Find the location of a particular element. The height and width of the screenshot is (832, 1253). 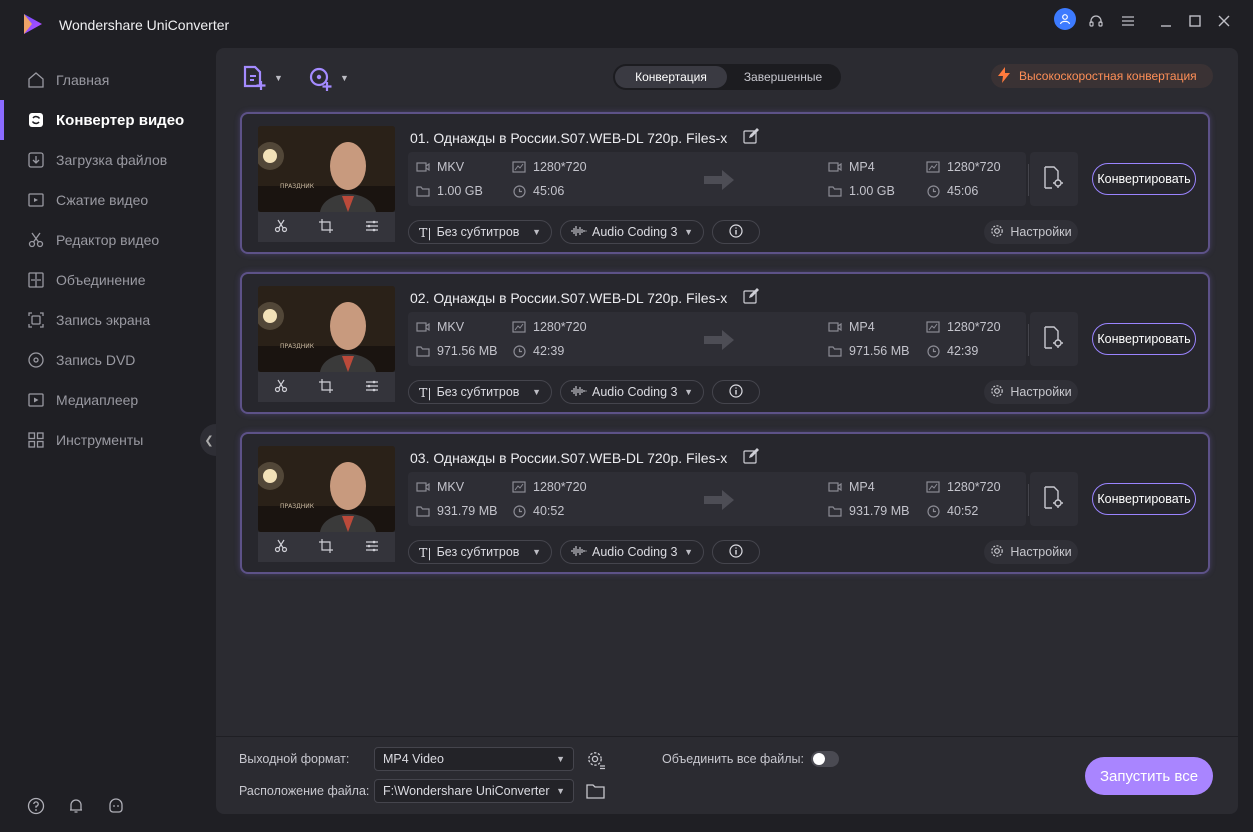

open-folder-icon is located at coordinates (596, 792).